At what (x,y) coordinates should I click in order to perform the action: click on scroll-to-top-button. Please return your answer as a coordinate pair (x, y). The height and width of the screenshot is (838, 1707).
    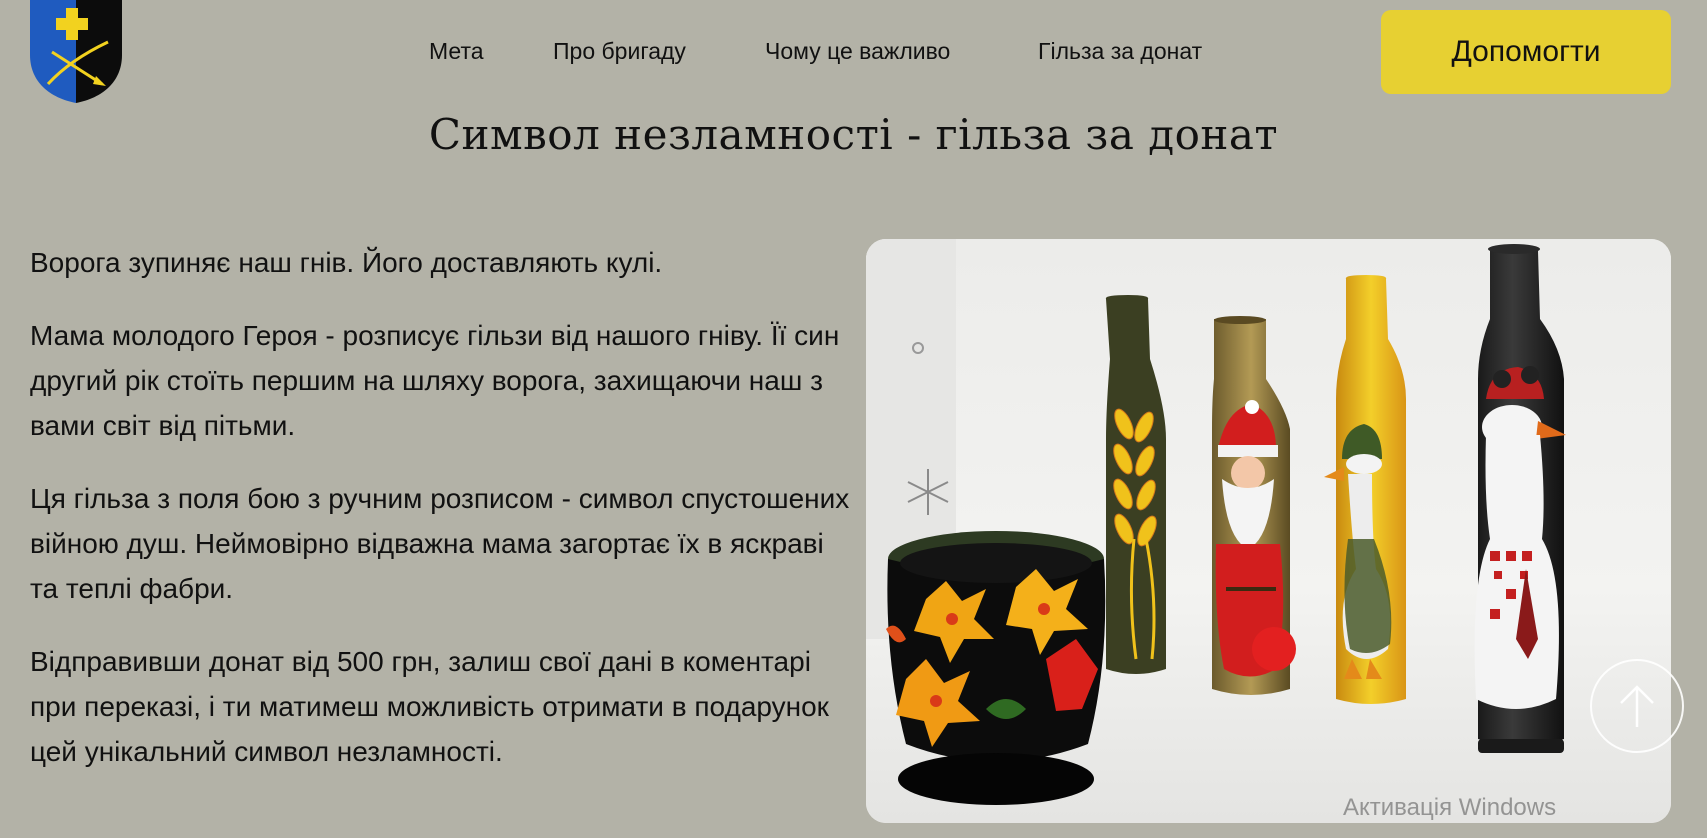
    Looking at the image, I should click on (1637, 706).